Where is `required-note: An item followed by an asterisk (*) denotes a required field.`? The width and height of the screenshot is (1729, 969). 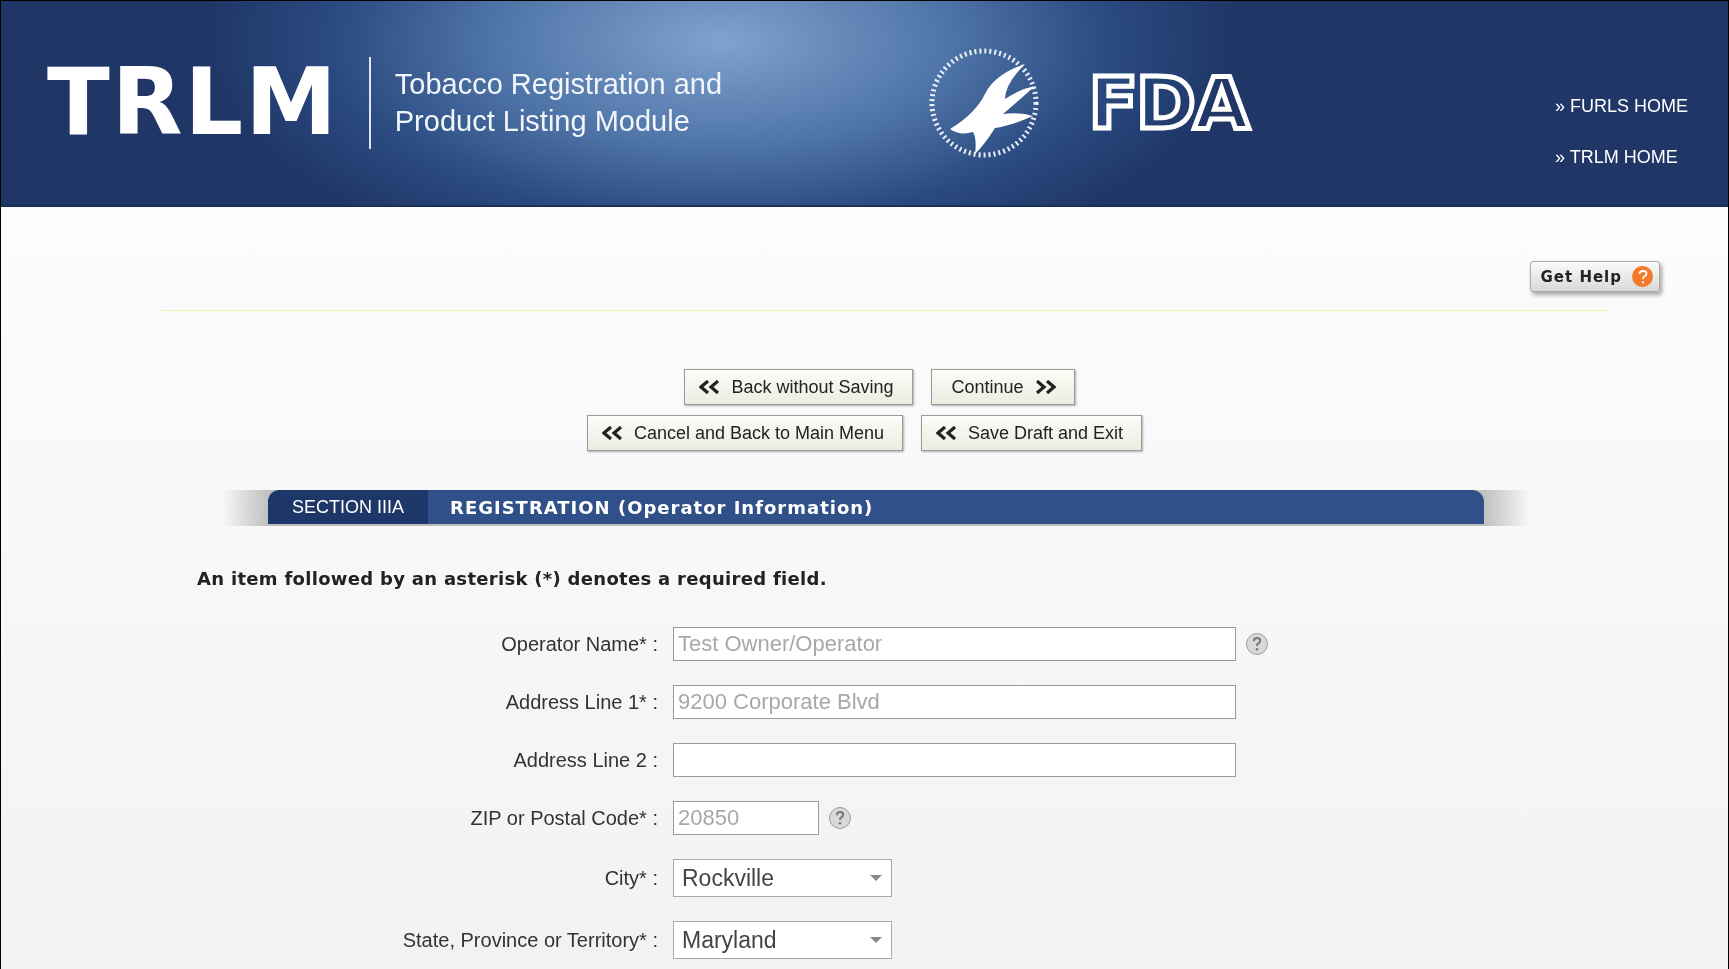 required-note: An item followed by an asterisk (*) denotes a required field. is located at coordinates (512, 578).